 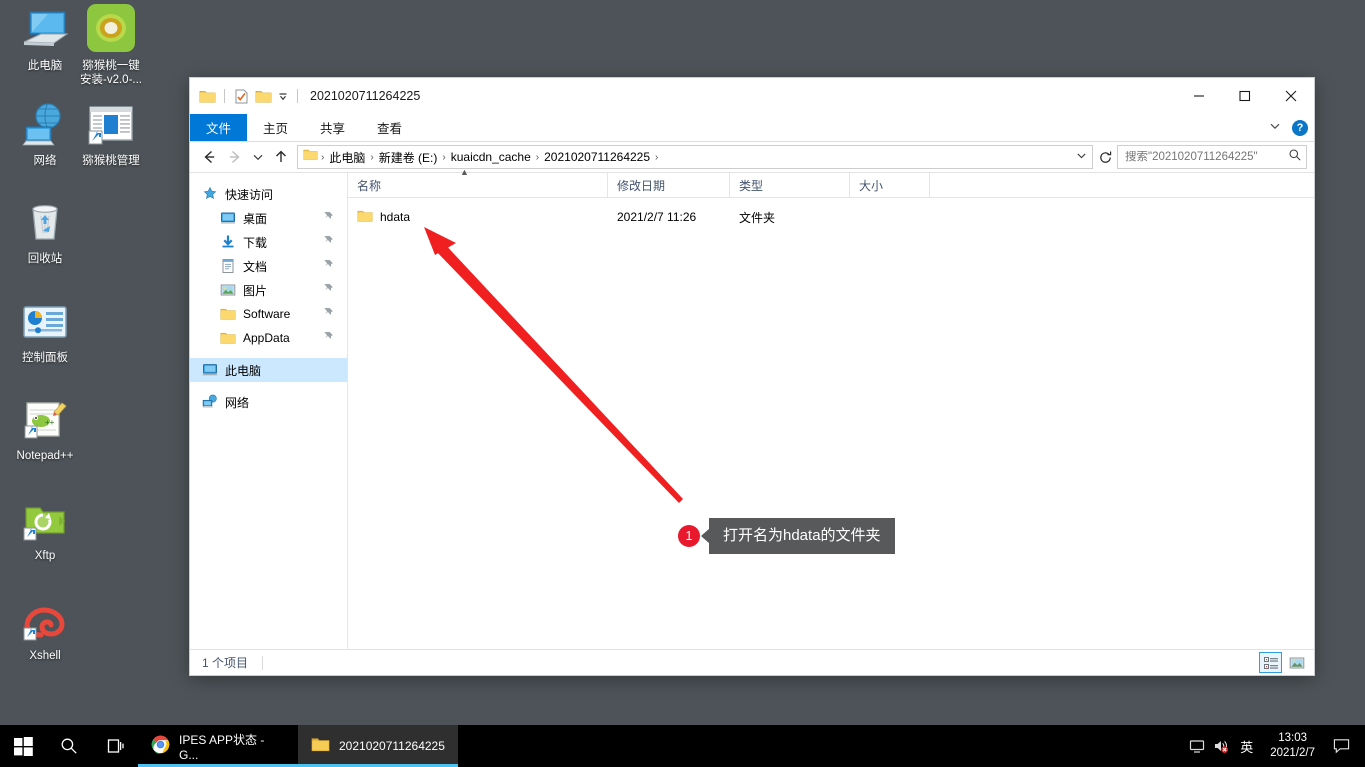 I want to click on navigation-pane: 快速访问 桌面 下载 文档 图片 Software AppData 此电脑 网络, so click(x=269, y=411).